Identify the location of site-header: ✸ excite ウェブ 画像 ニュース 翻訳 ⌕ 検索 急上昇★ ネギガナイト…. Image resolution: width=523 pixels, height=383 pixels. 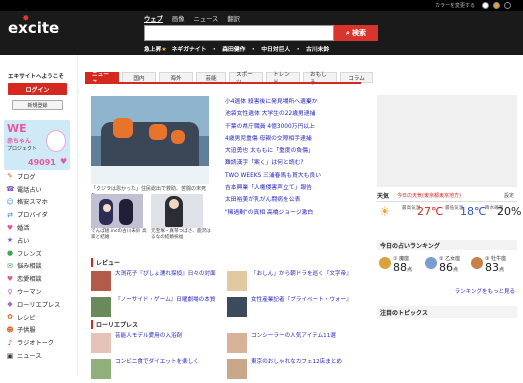
(261, 33).